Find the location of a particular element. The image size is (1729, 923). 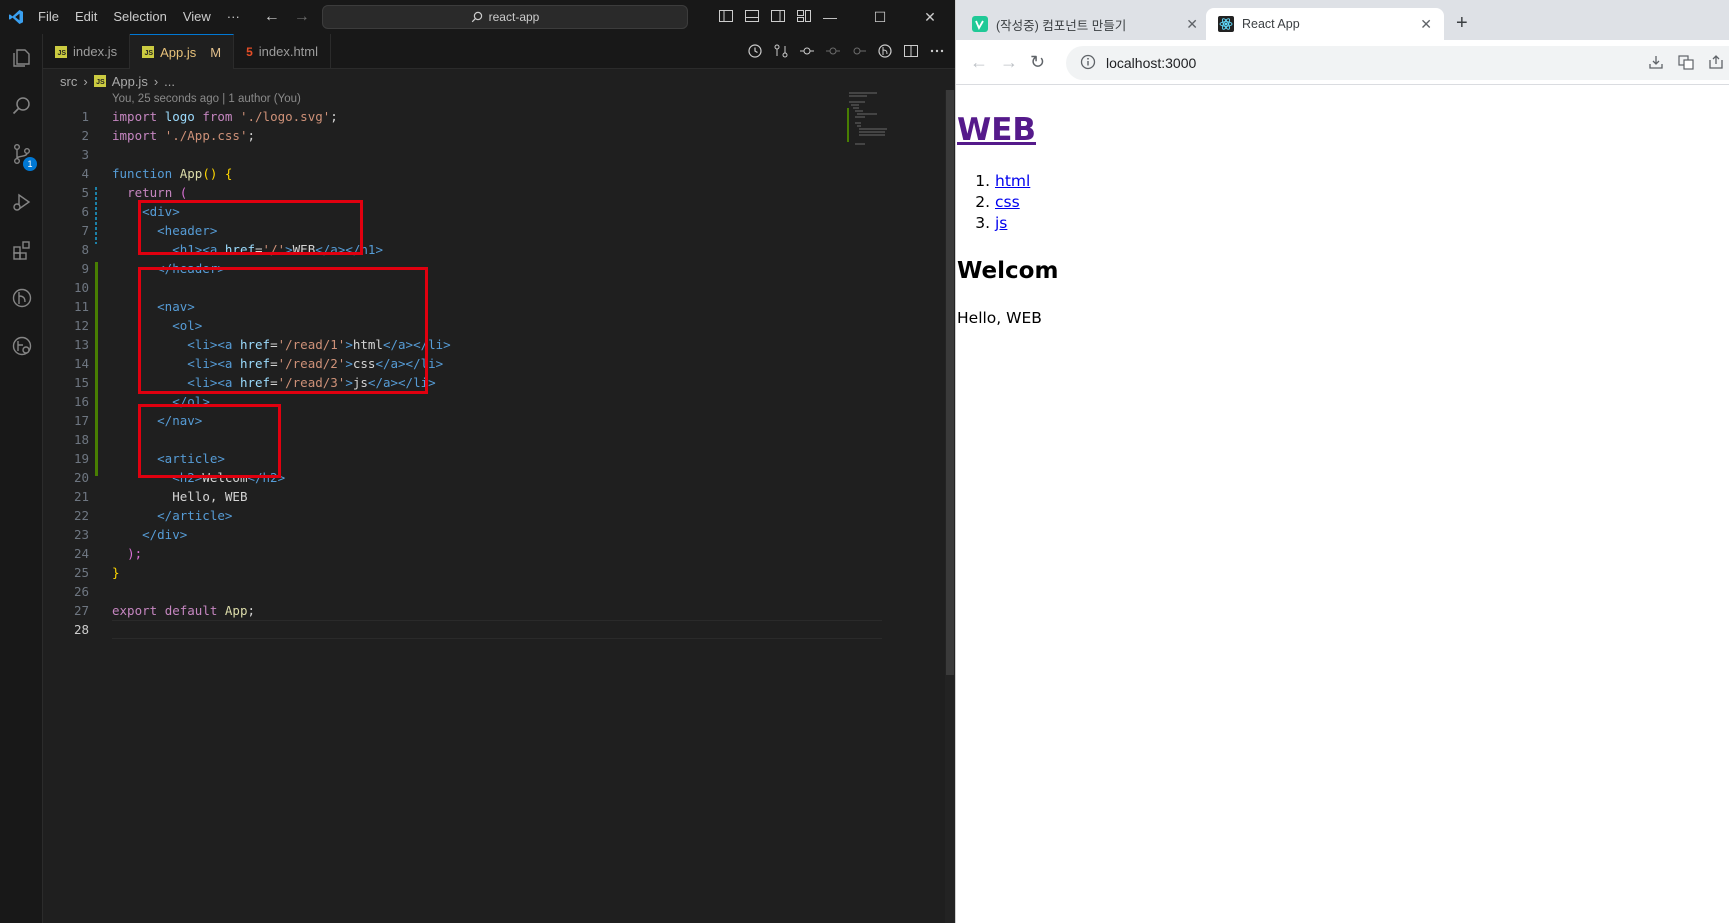

tab-label: index.js is located at coordinates (95, 51).